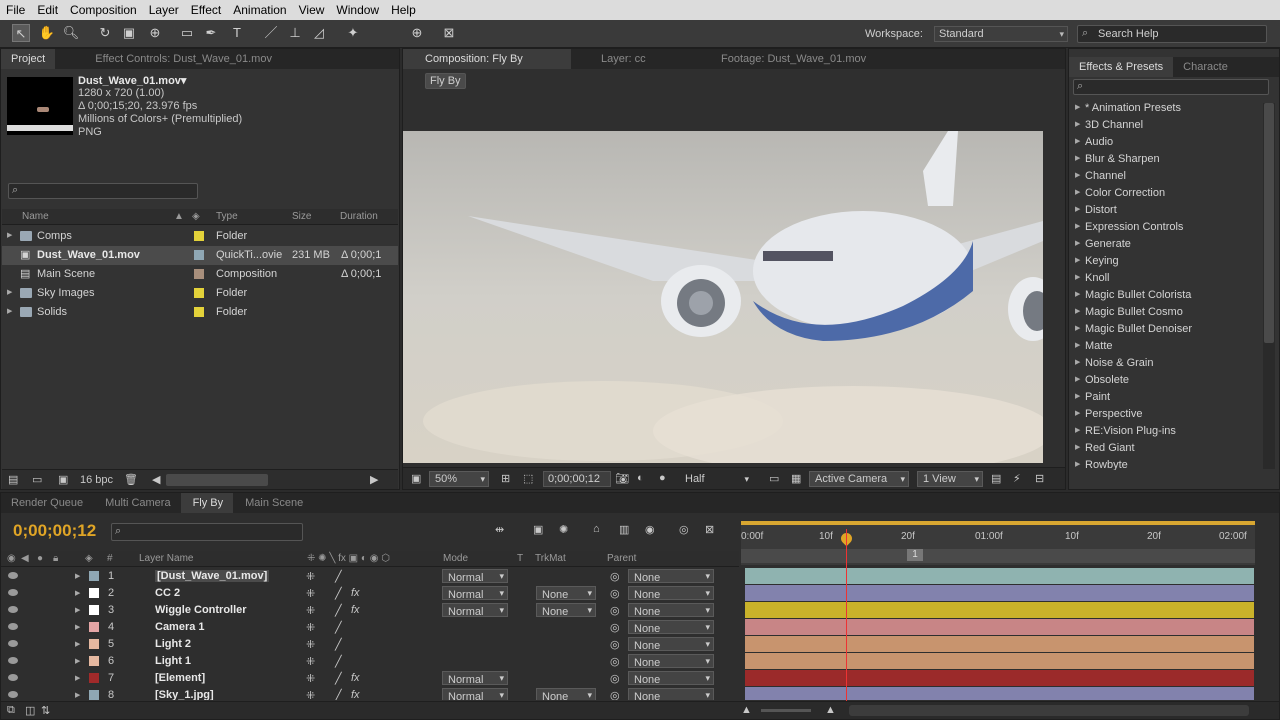 The height and width of the screenshot is (720, 1280). I want to click on col-size: Size, so click(301, 216).